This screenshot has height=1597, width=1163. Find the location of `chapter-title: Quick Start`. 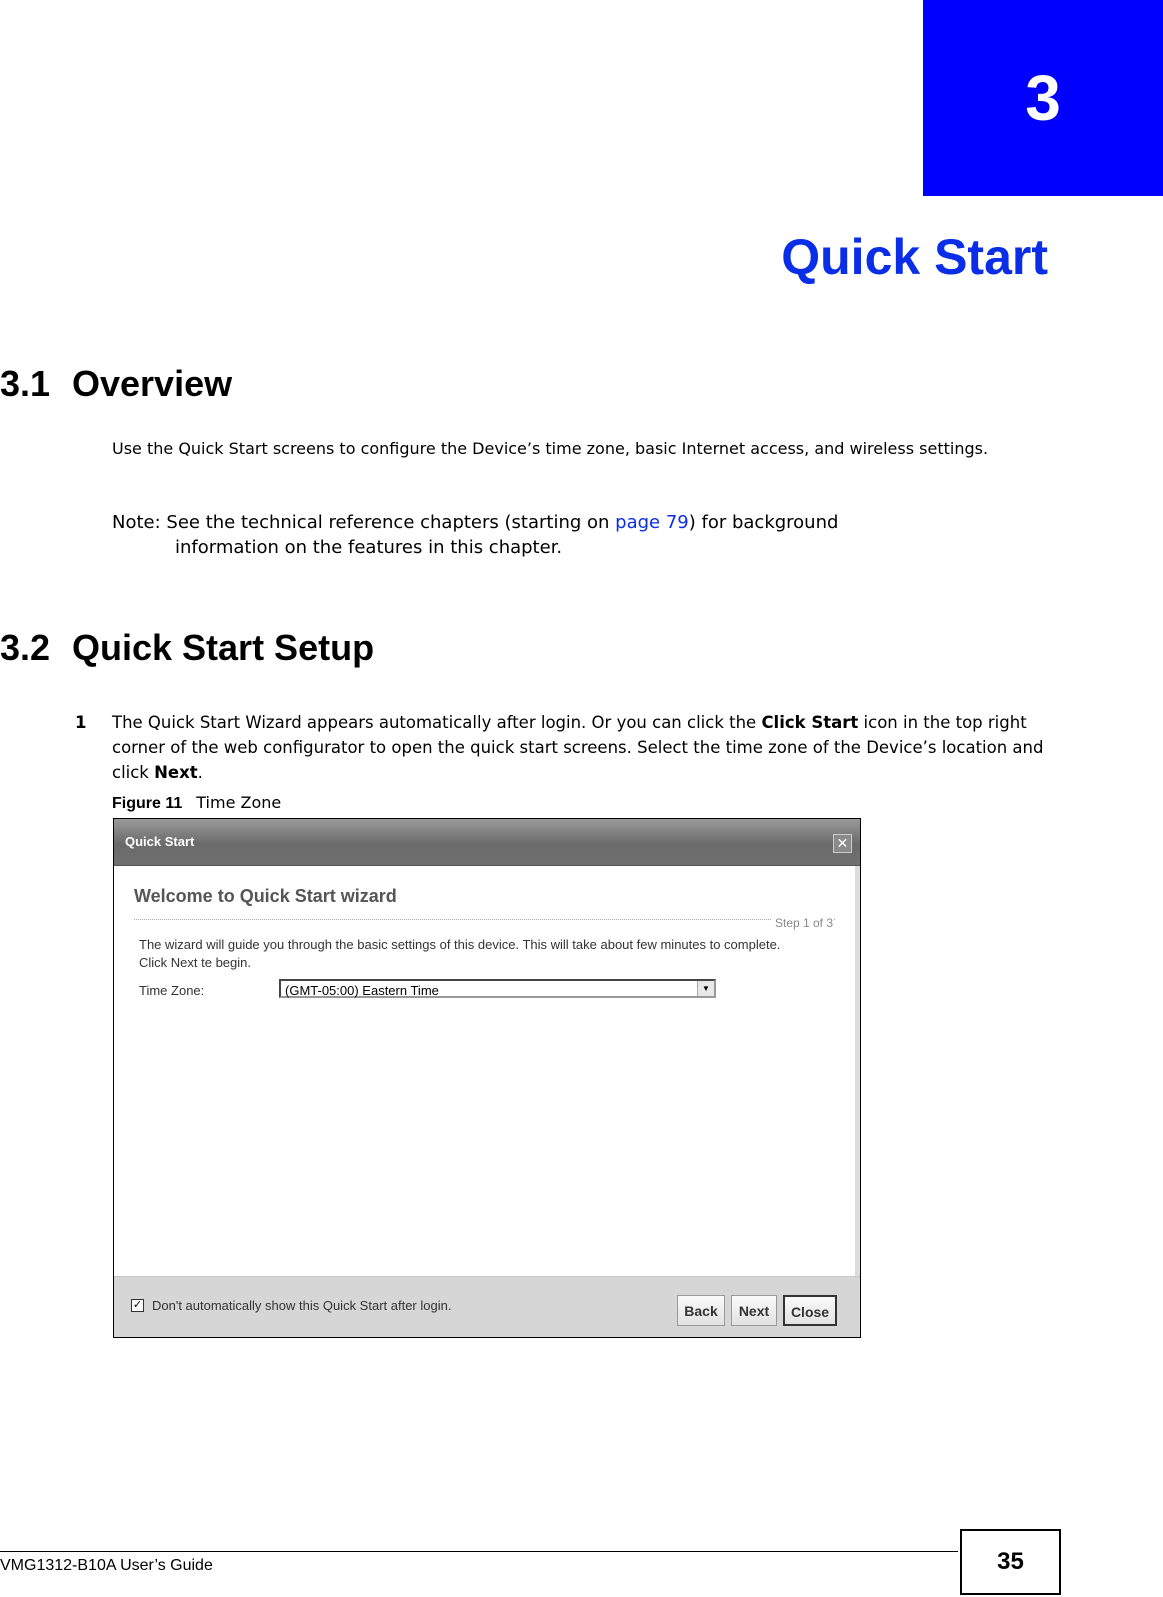

chapter-title: Quick Start is located at coordinates (914, 257).